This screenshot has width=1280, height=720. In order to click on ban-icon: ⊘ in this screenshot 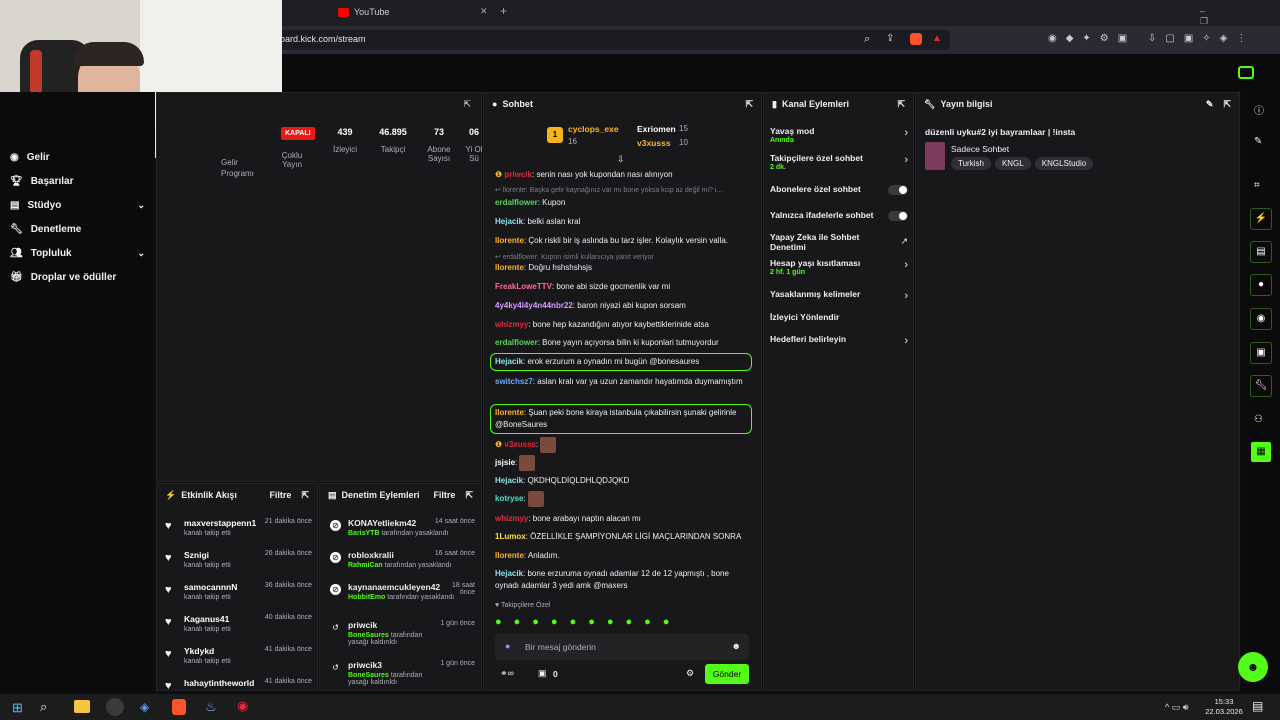, I will do `click(335, 525)`.